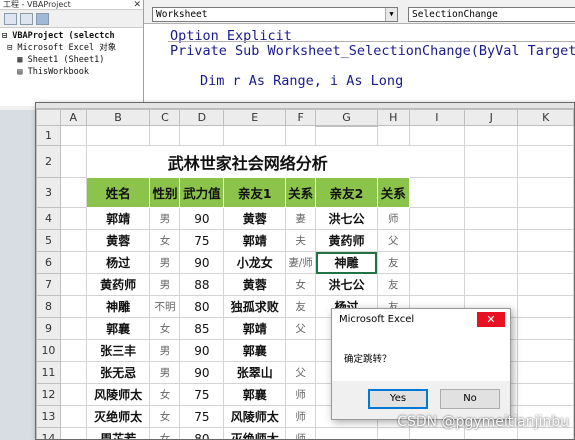 This screenshot has width=575, height=440. What do you see at coordinates (48, 284) in the screenshot?
I see `row-header: 7` at bounding box center [48, 284].